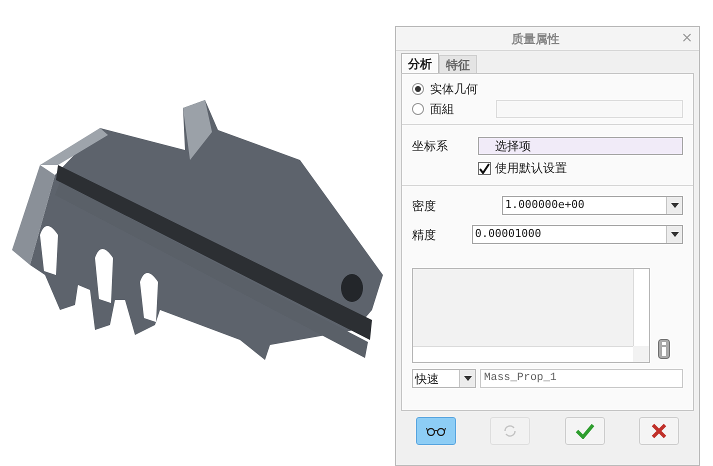 Image resolution: width=713 pixels, height=466 pixels. Describe the element at coordinates (458, 64) in the screenshot. I see `tab: 特征` at that location.